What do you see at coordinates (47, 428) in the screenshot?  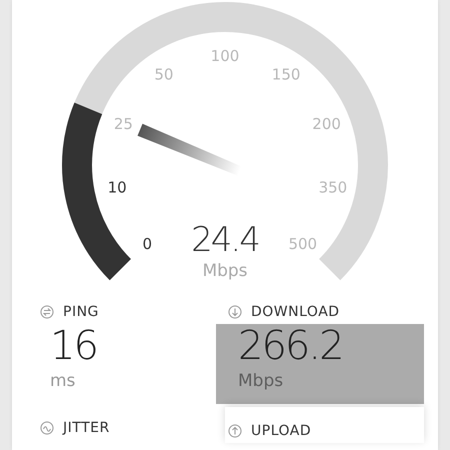 I see `wave-icon` at bounding box center [47, 428].